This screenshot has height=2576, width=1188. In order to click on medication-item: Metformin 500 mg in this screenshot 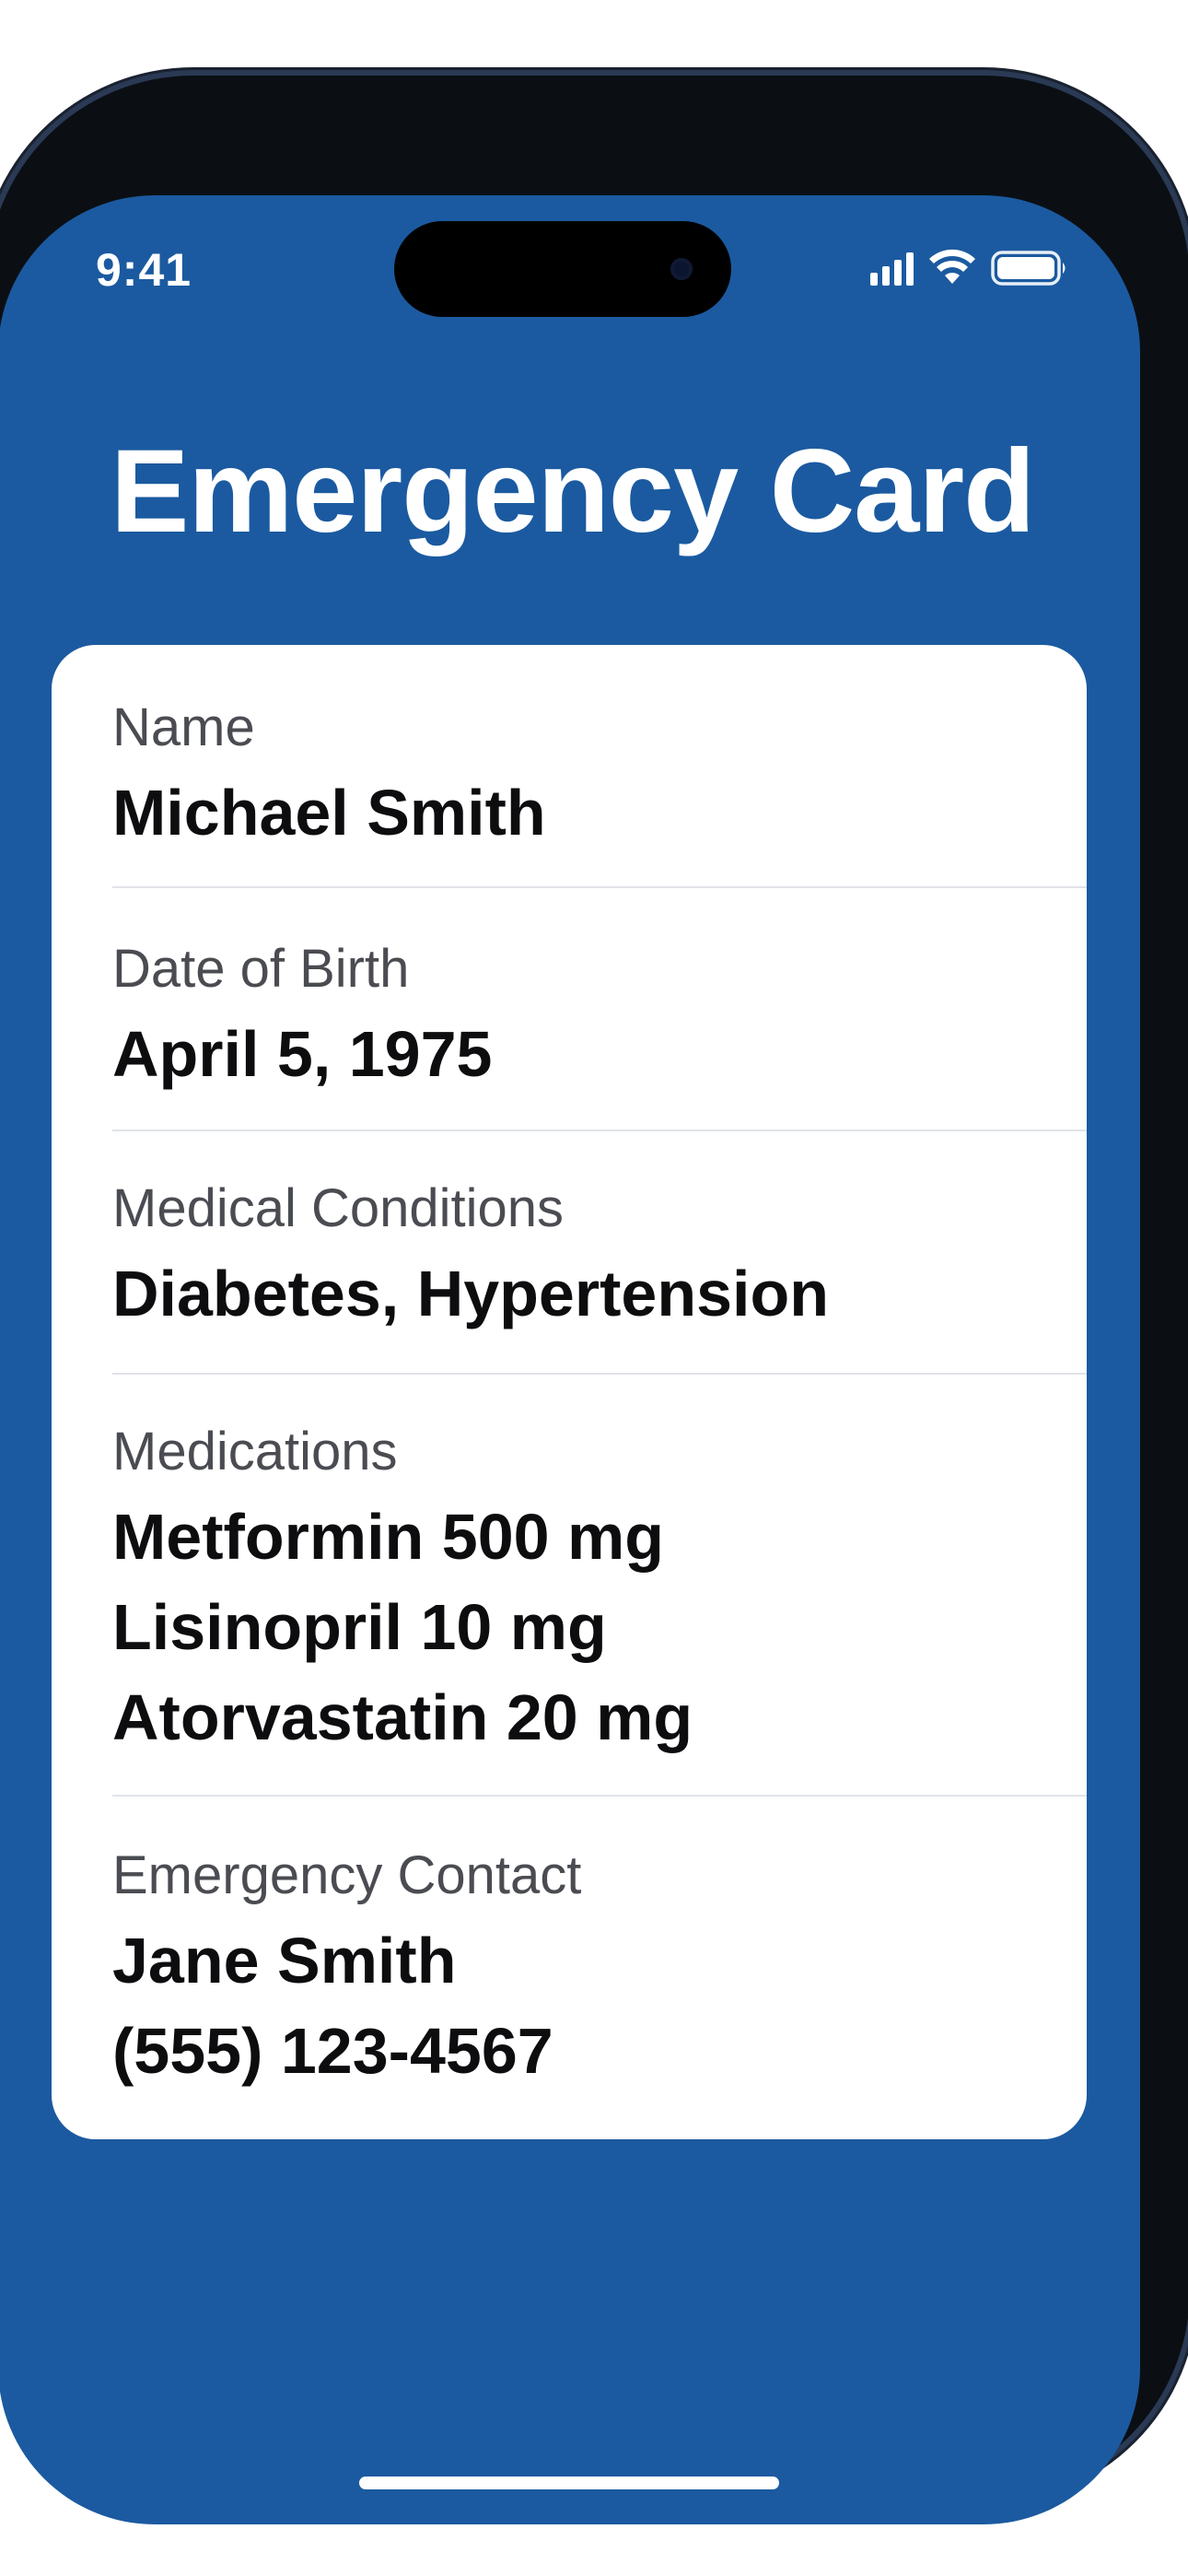, I will do `click(388, 1537)`.